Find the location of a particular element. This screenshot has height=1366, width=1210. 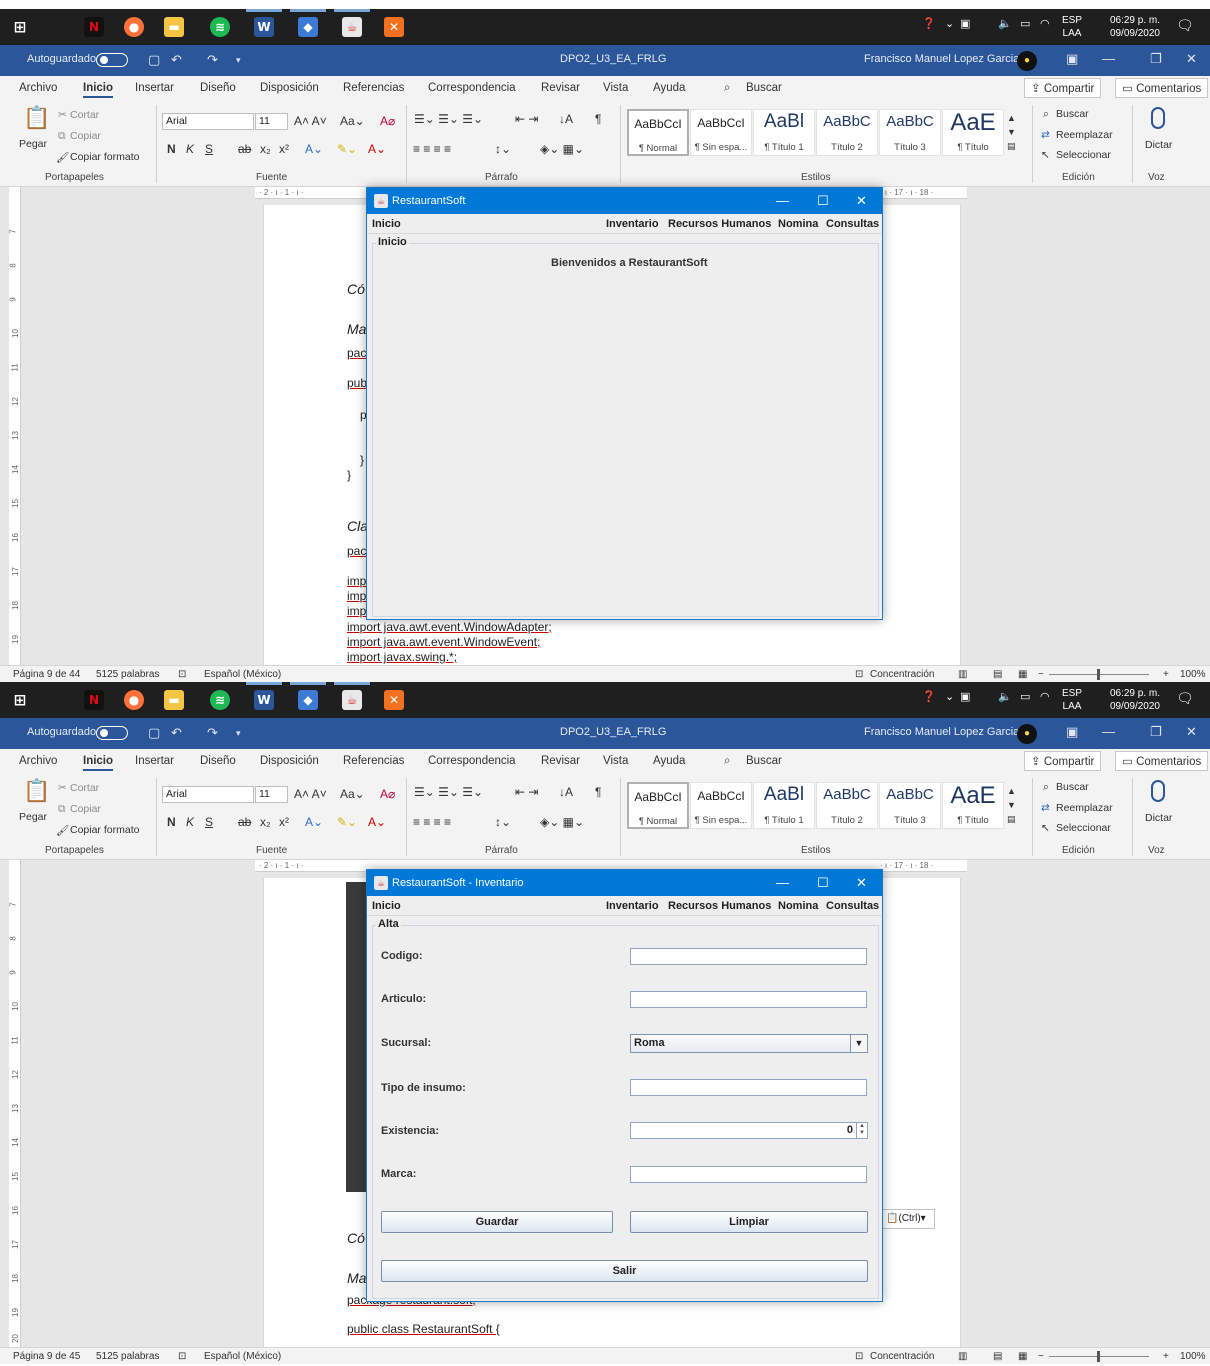

netflix-icon: N is located at coordinates (94, 700).